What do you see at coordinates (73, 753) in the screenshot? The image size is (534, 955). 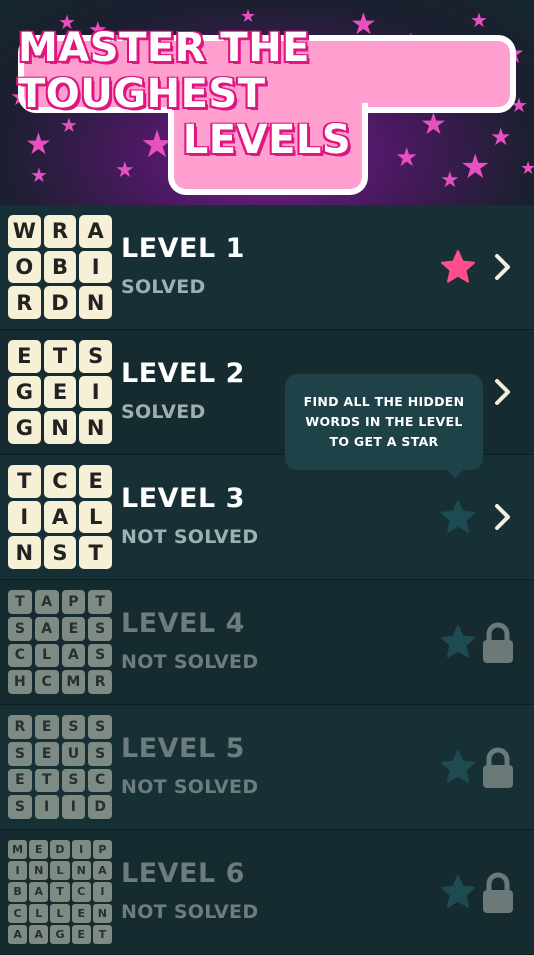 I see `letter-tile: U` at bounding box center [73, 753].